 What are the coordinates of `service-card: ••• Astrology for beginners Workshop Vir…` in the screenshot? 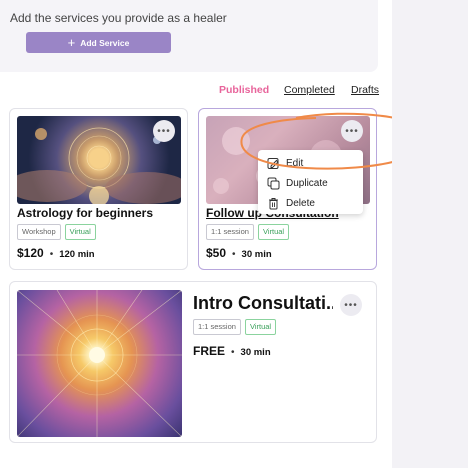 It's located at (98, 189).